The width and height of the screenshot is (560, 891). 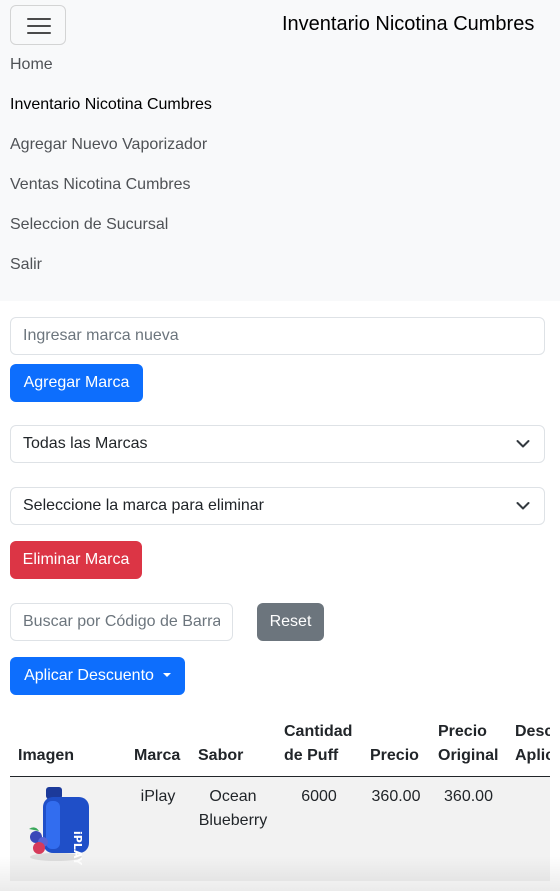 What do you see at coordinates (111, 225) in the screenshot?
I see `nav-item-seleccion-sucursal: Seleccion de Sucursal` at bounding box center [111, 225].